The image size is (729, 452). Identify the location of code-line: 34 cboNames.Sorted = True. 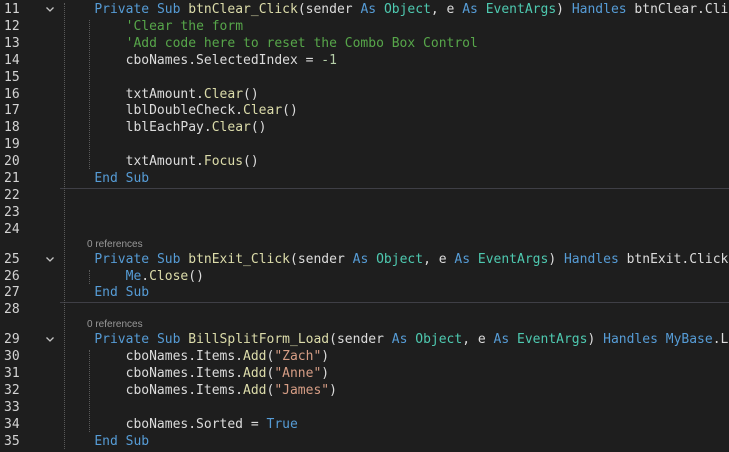
(364, 424).